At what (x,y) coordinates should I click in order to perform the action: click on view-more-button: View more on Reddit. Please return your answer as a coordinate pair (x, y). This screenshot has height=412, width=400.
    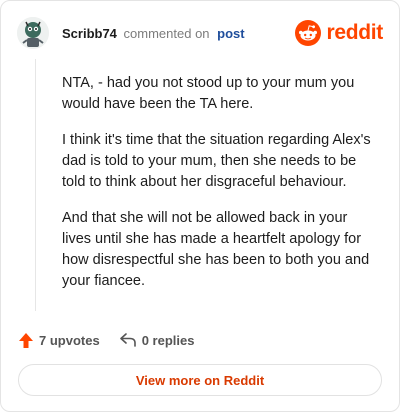
    Looking at the image, I should click on (200, 380).